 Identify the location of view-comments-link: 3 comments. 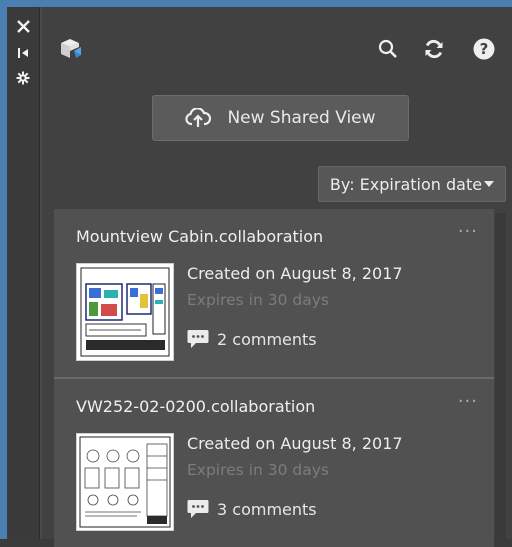
(252, 509).